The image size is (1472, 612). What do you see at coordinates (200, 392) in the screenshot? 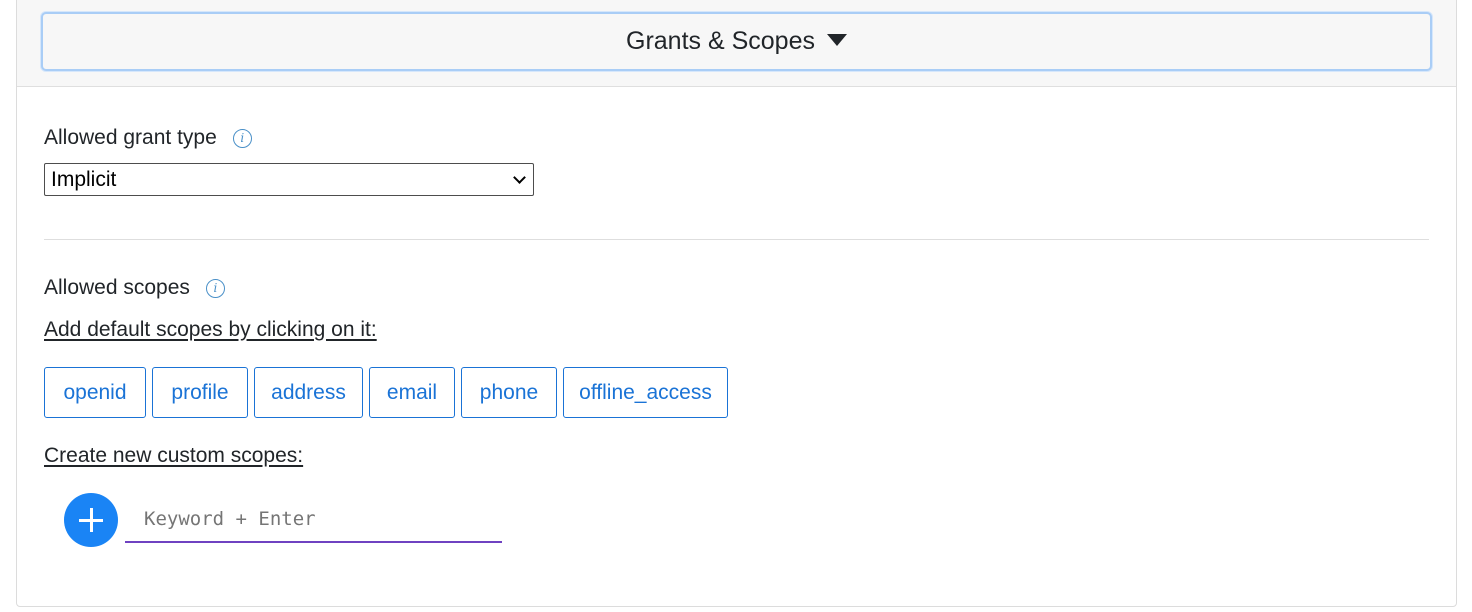
I see `scope-chip-profile: profile` at bounding box center [200, 392].